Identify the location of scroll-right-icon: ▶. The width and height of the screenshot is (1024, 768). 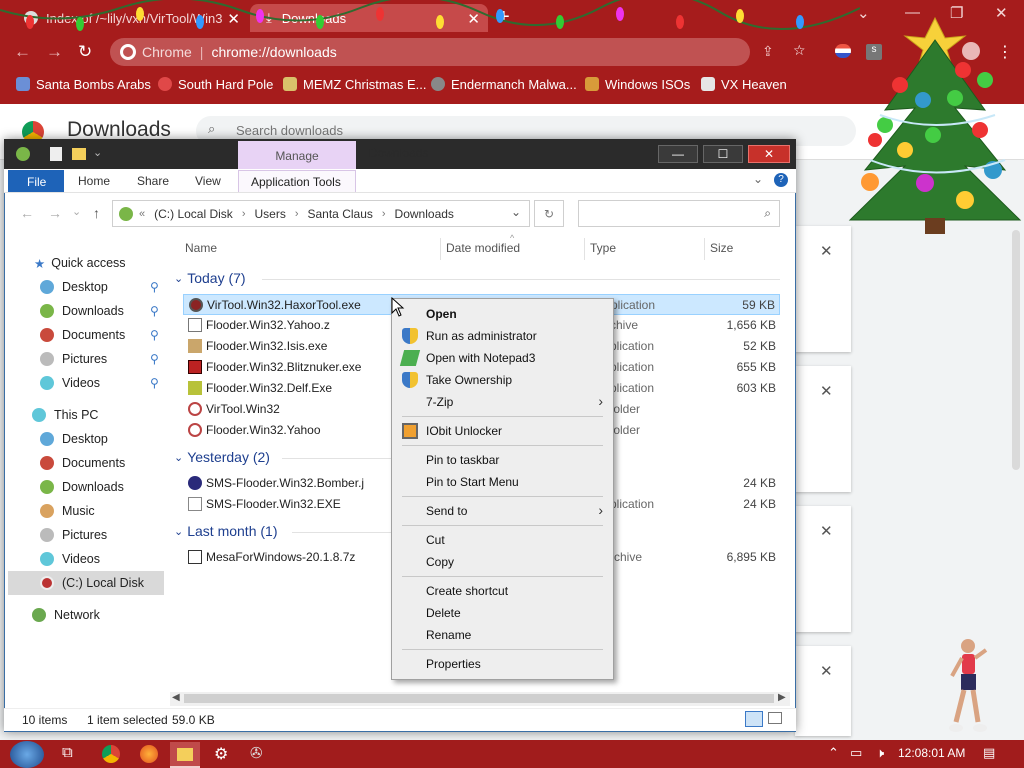
(782, 697).